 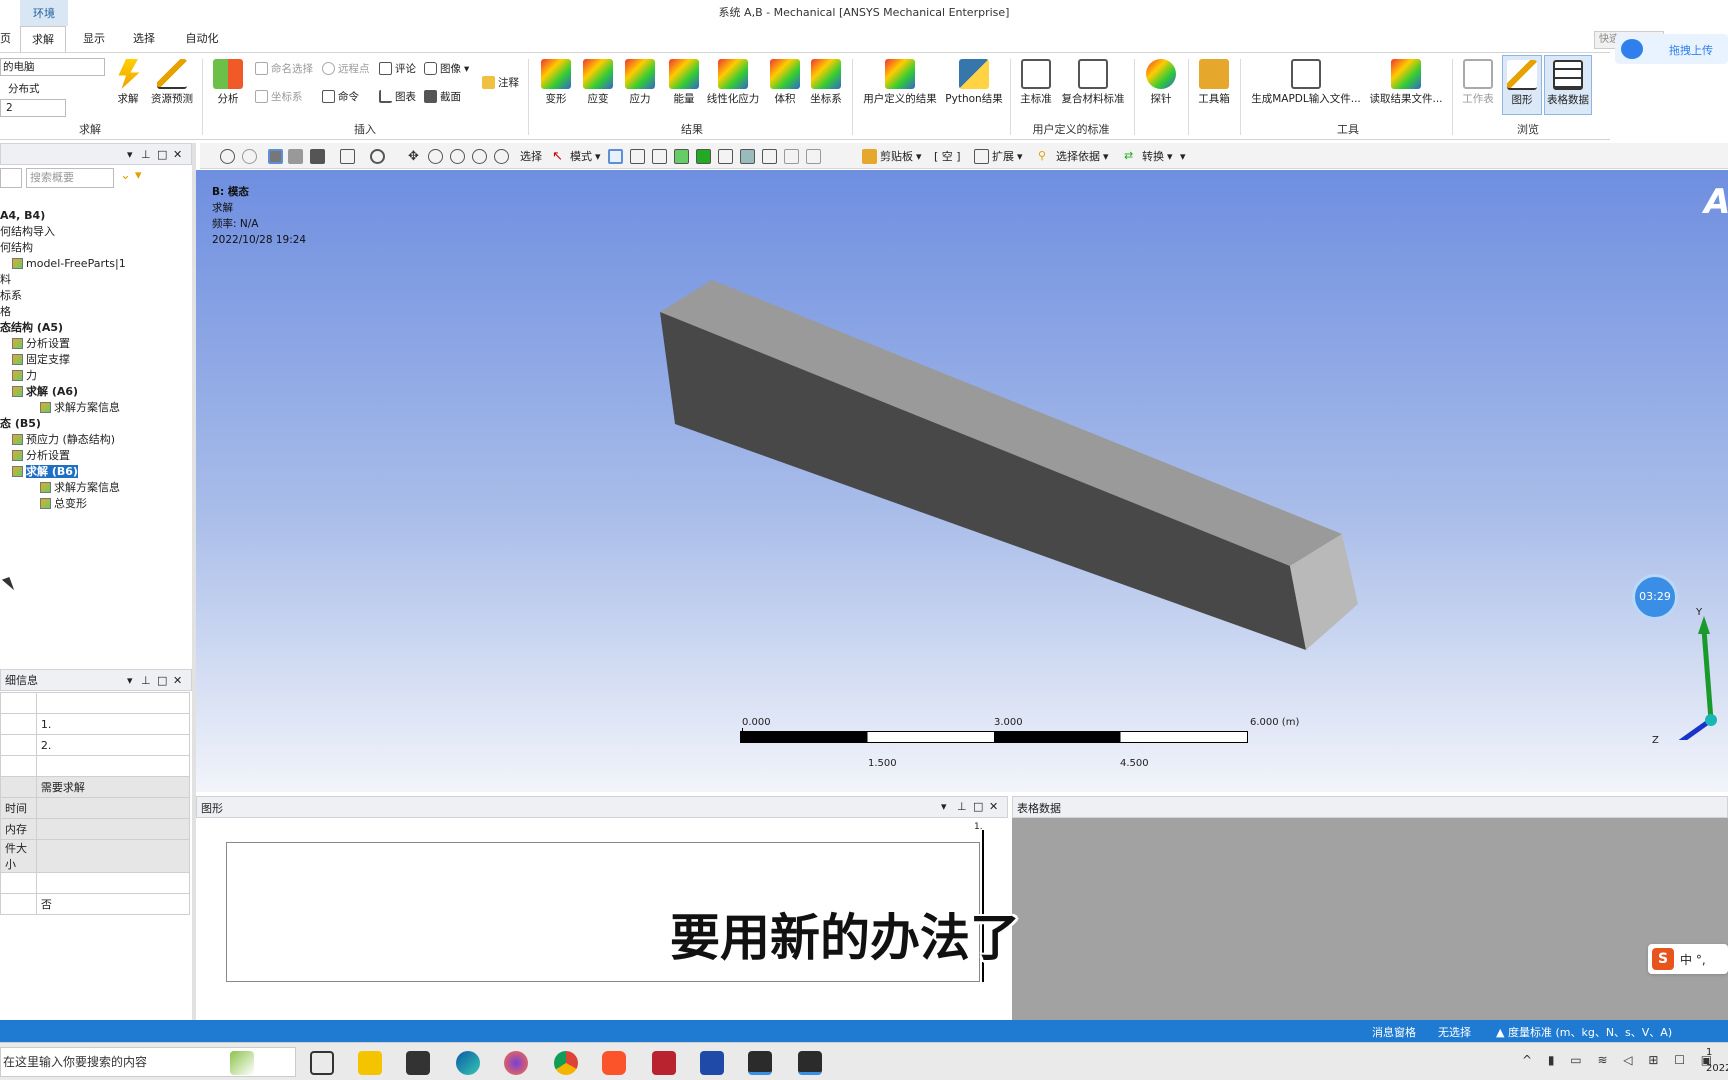 I want to click on fit-icon, so click(x=479, y=156).